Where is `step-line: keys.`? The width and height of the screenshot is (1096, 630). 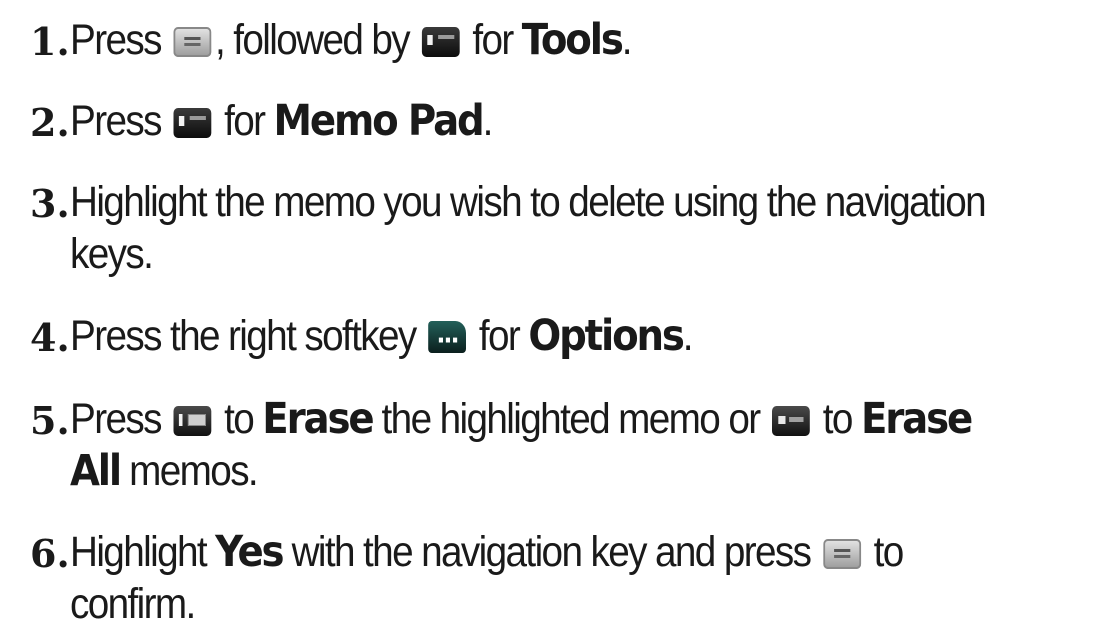
step-line: keys. is located at coordinates (112, 254).